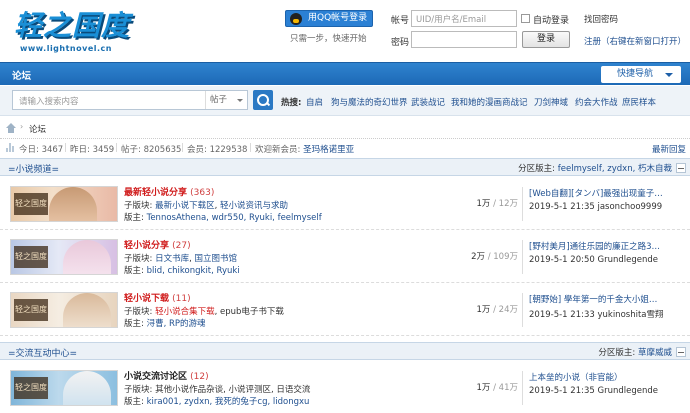 The image size is (690, 413). Describe the element at coordinates (72, 25) in the screenshot. I see `logo-text: 轻之国度` at that location.